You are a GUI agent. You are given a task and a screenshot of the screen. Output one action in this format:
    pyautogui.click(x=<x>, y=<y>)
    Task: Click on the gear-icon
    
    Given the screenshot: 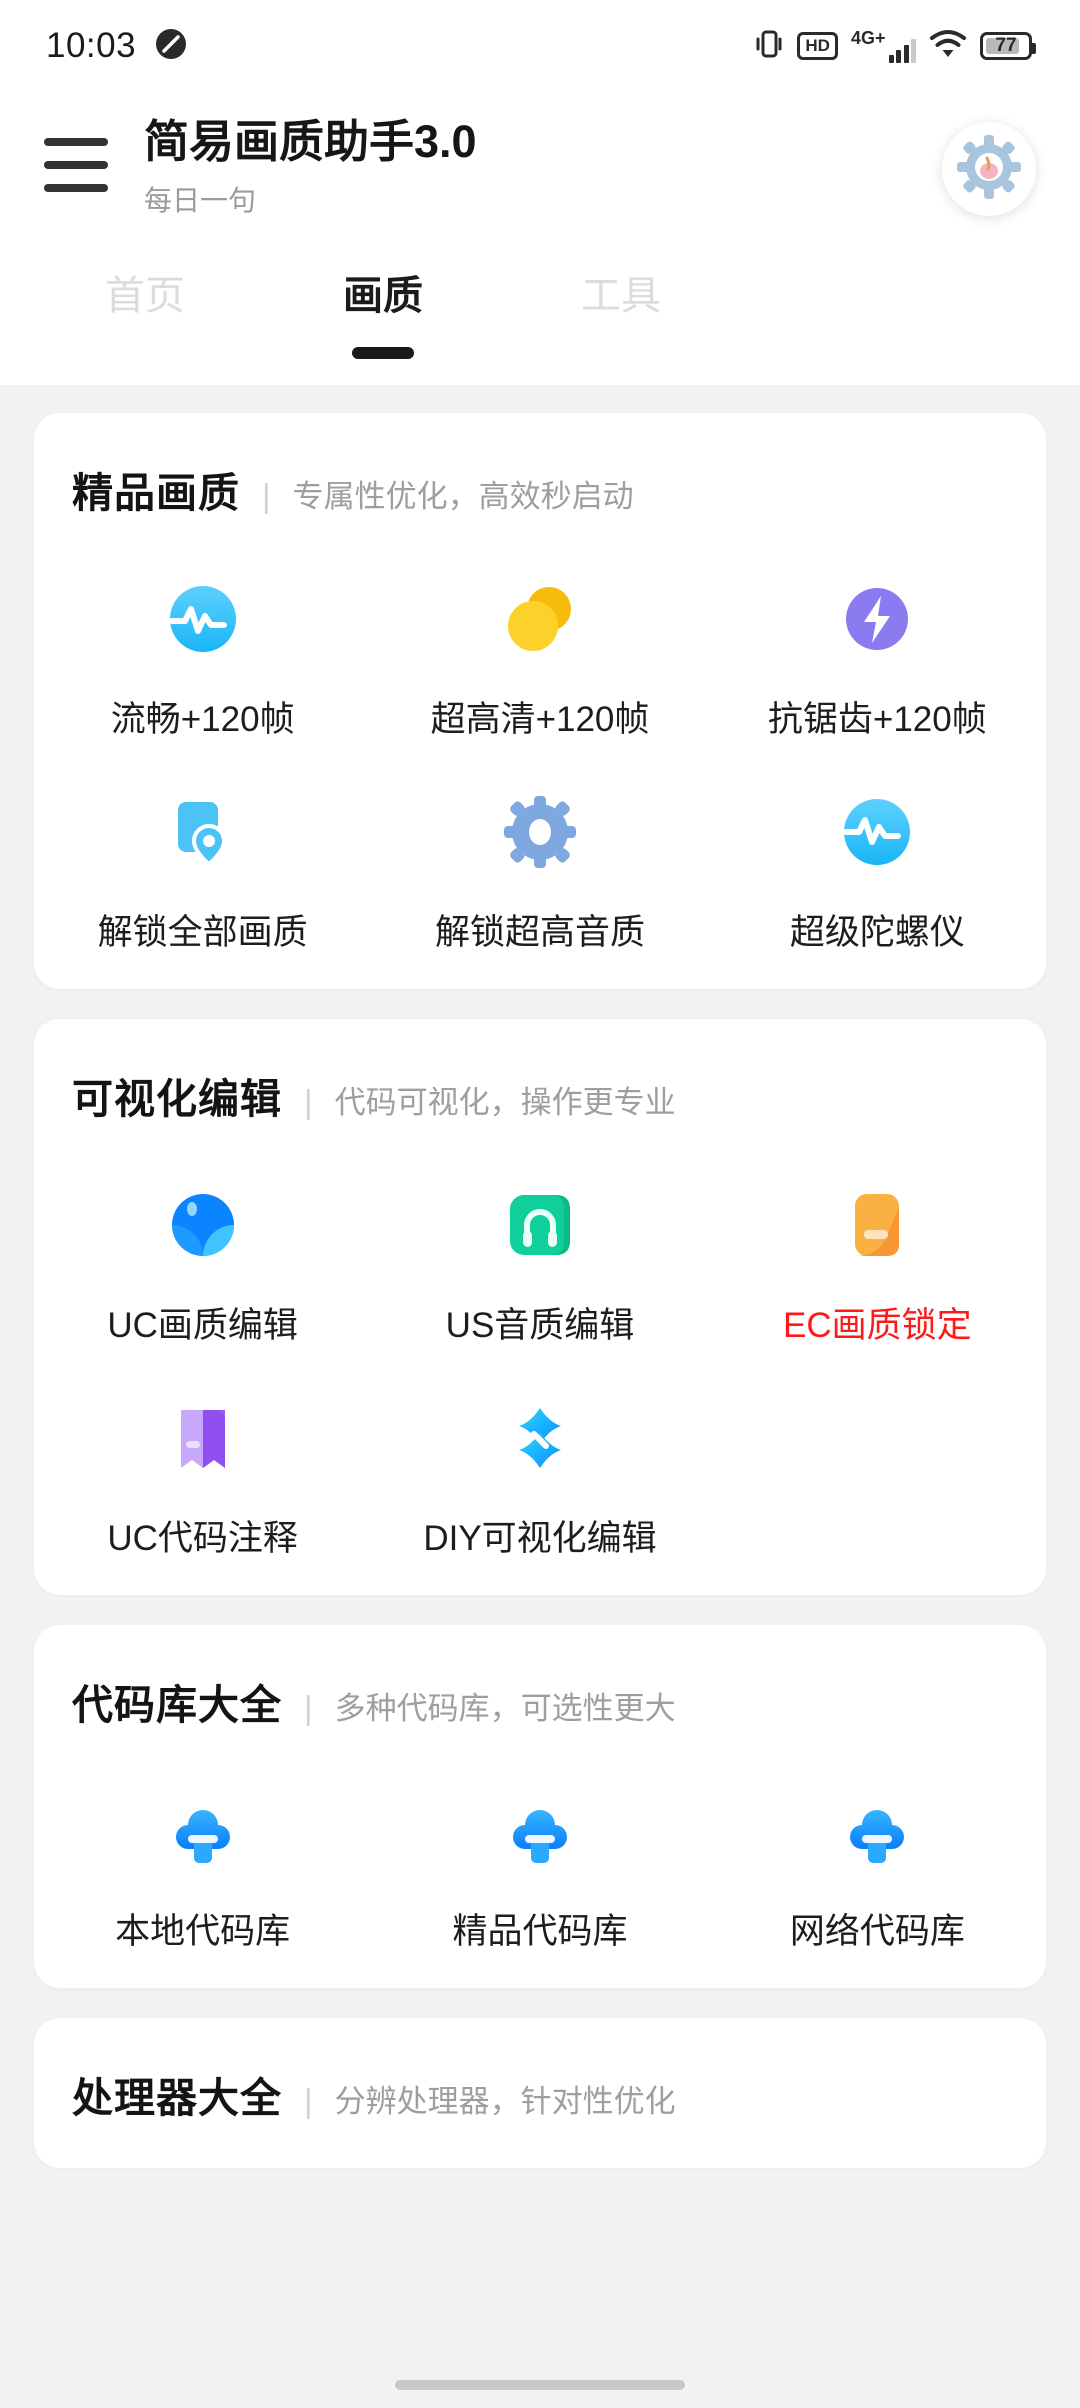 What is the action you would take?
    pyautogui.click(x=989, y=169)
    